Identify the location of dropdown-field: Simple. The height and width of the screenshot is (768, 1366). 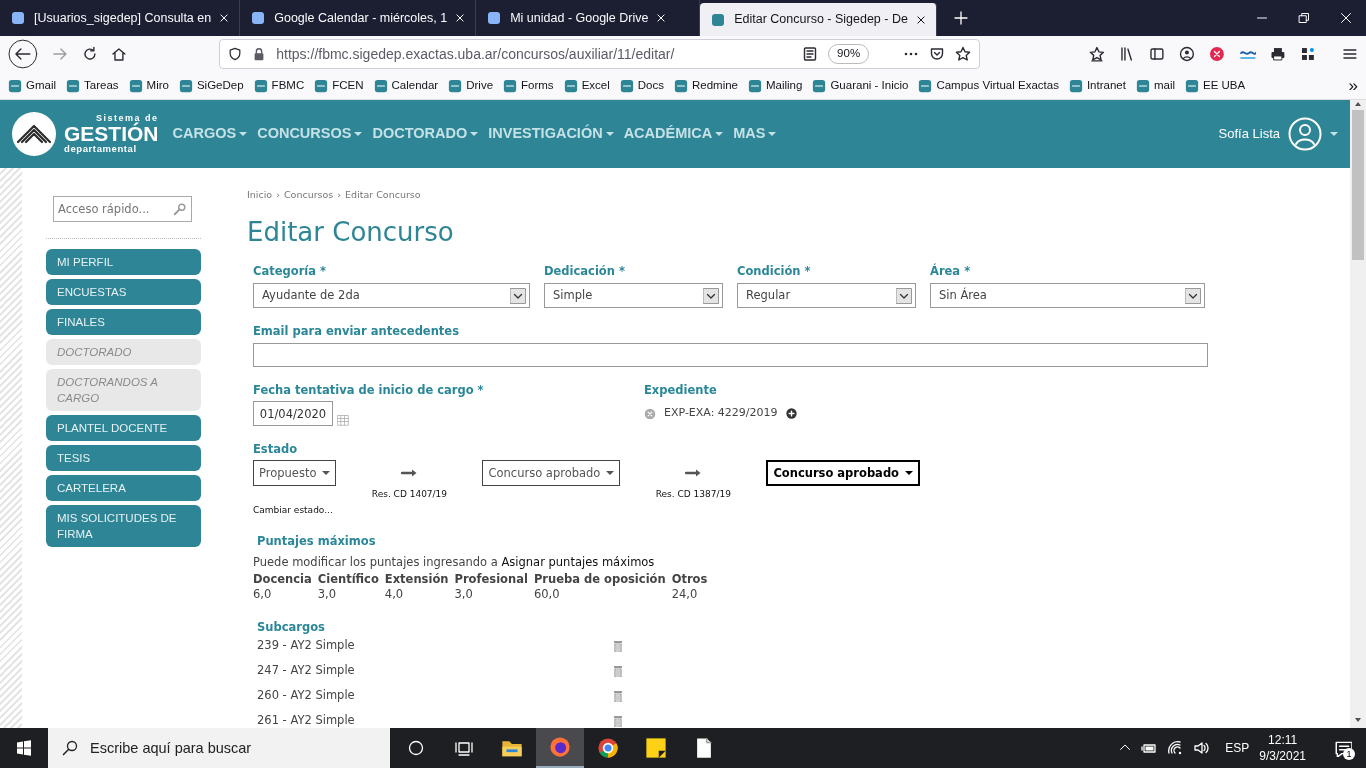
(633, 296).